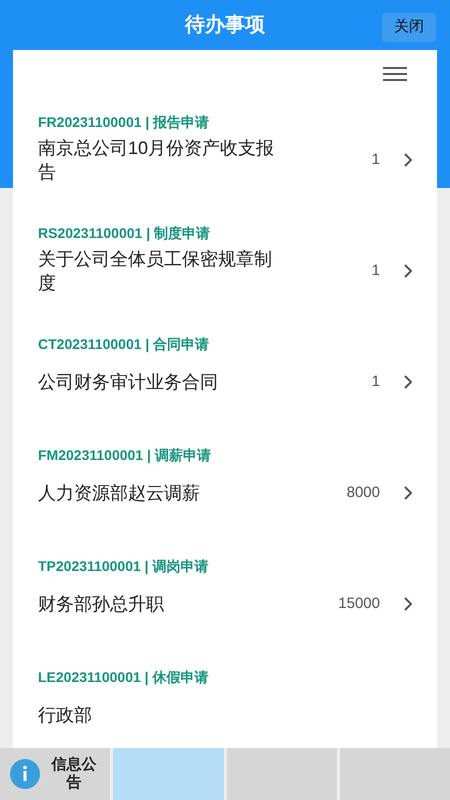 The width and height of the screenshot is (450, 800). What do you see at coordinates (225, 375) in the screenshot?
I see `task-item: CT20231100001 | 合同申请 公司财务审计业务合同 1` at bounding box center [225, 375].